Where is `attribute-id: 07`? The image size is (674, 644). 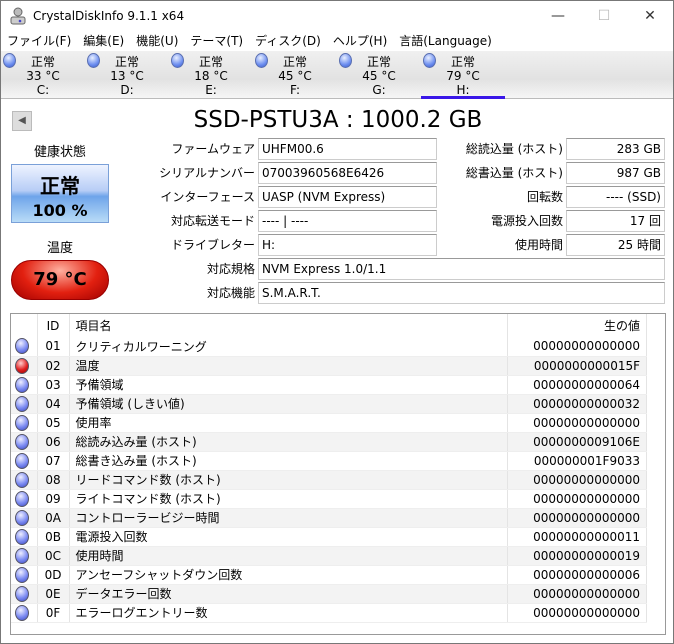
attribute-id: 07 is located at coordinates (53, 461).